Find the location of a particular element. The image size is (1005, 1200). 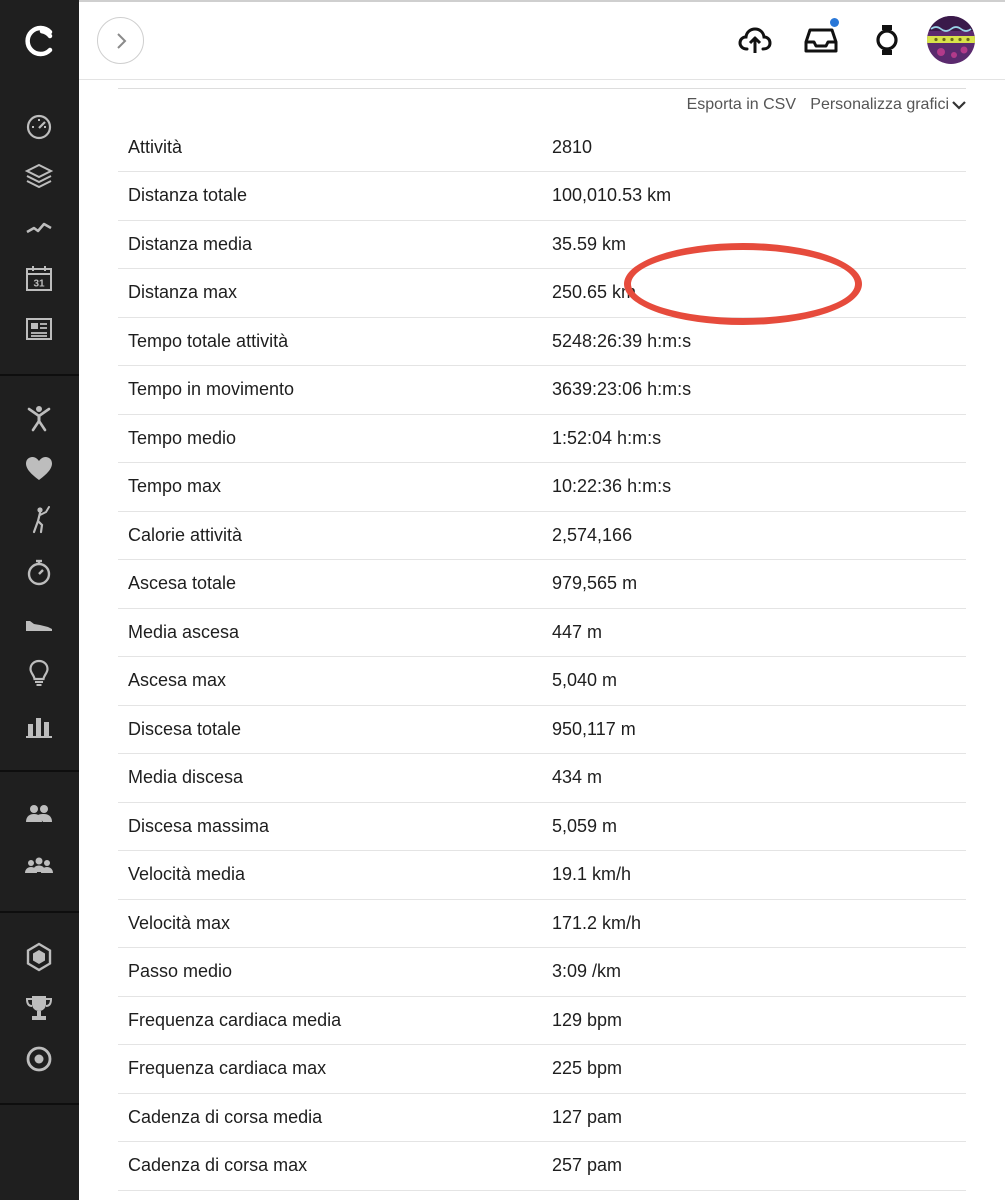

notification-dot is located at coordinates (834, 22).